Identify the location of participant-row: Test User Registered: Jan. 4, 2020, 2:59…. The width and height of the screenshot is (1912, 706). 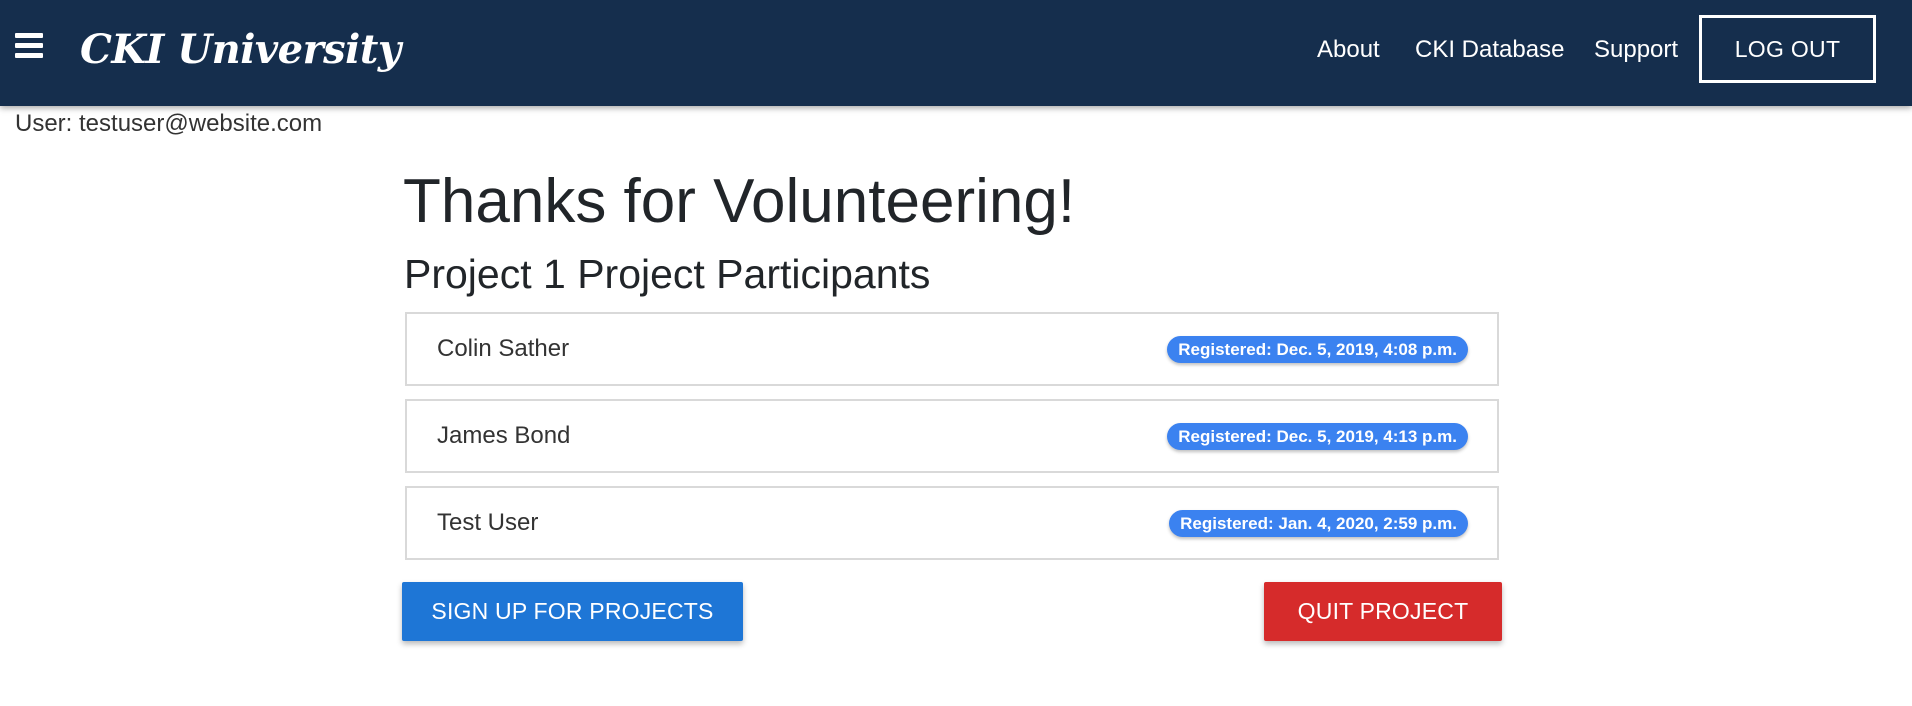
(952, 523).